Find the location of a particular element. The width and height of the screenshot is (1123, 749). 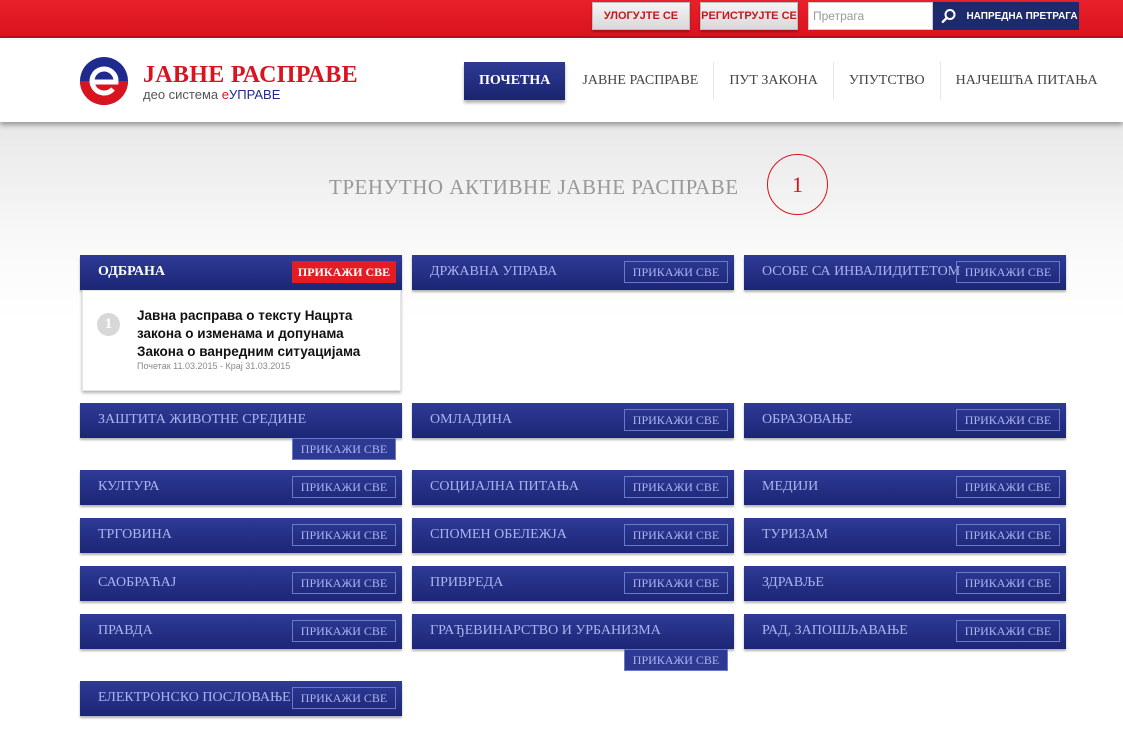

category-label: ОМЛАДИНА is located at coordinates (471, 419).